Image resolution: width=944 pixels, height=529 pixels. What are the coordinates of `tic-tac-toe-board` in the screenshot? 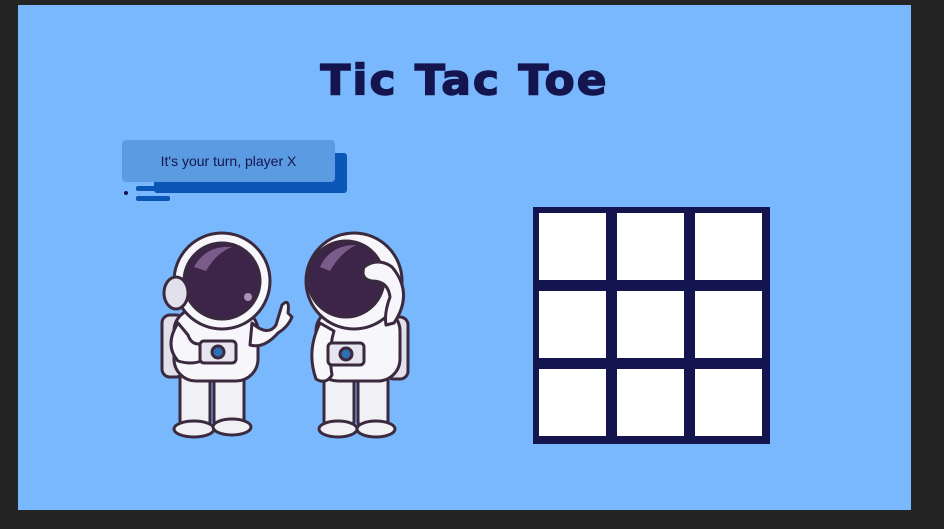 It's located at (651, 325).